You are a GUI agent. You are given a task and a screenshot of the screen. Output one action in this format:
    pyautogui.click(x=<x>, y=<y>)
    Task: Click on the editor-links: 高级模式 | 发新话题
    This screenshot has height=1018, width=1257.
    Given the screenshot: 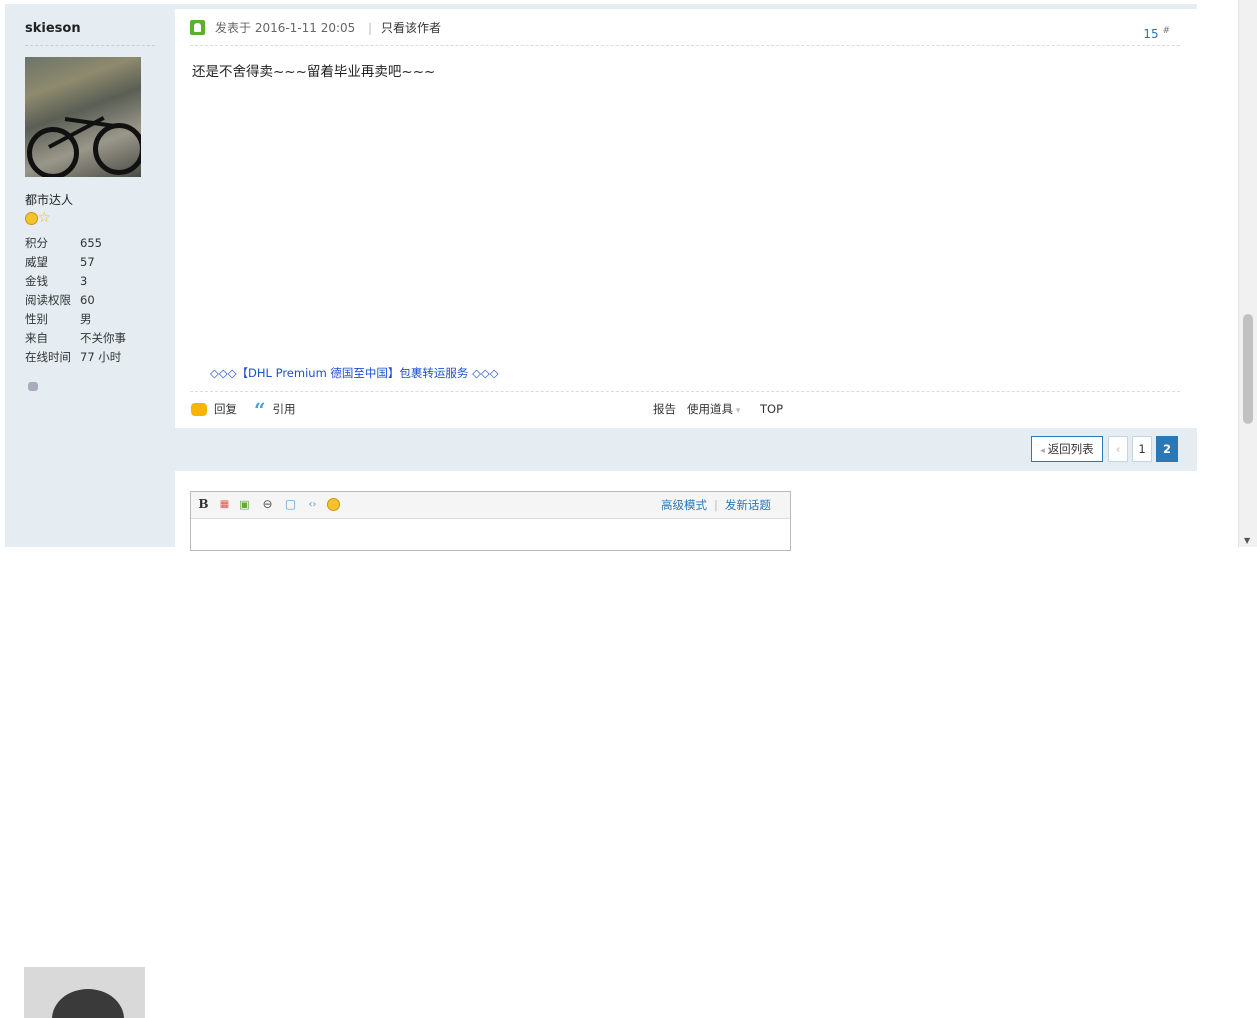 What is the action you would take?
    pyautogui.click(x=716, y=505)
    